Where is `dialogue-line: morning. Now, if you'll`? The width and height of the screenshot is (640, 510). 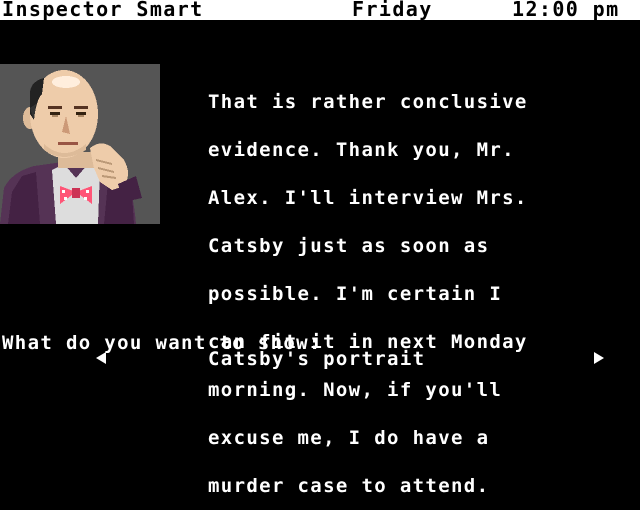
dialogue-line: morning. Now, if you'll is located at coordinates (355, 390).